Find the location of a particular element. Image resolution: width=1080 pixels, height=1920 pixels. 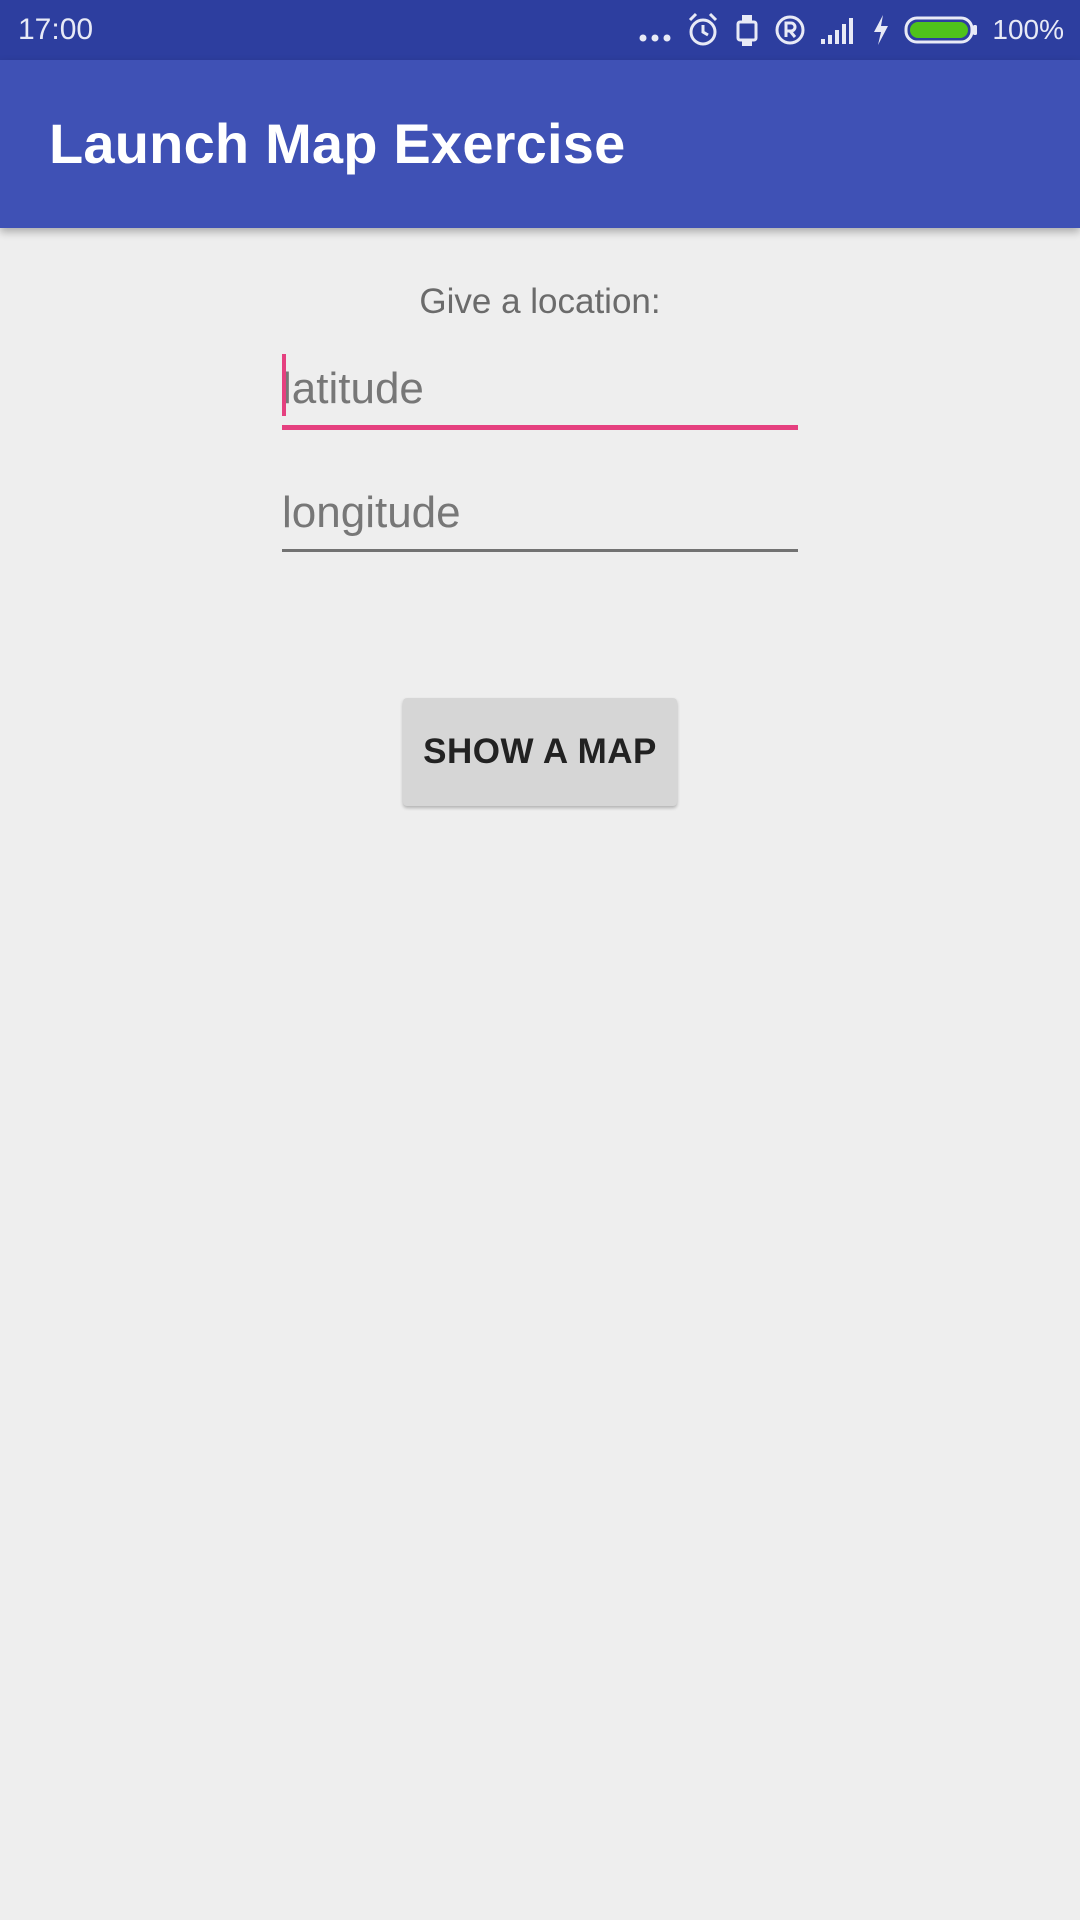

longitude-field is located at coordinates (540, 515).